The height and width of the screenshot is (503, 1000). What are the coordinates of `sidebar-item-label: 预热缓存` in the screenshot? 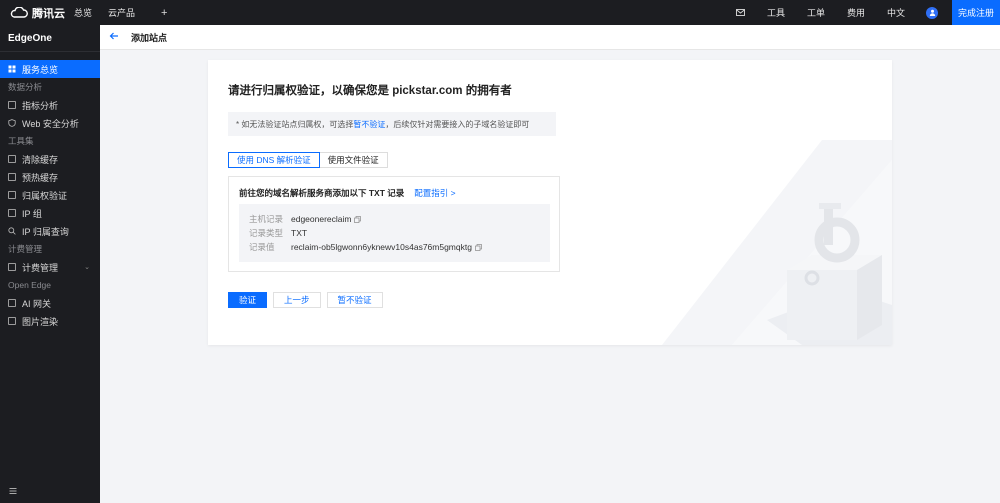 It's located at (40, 177).